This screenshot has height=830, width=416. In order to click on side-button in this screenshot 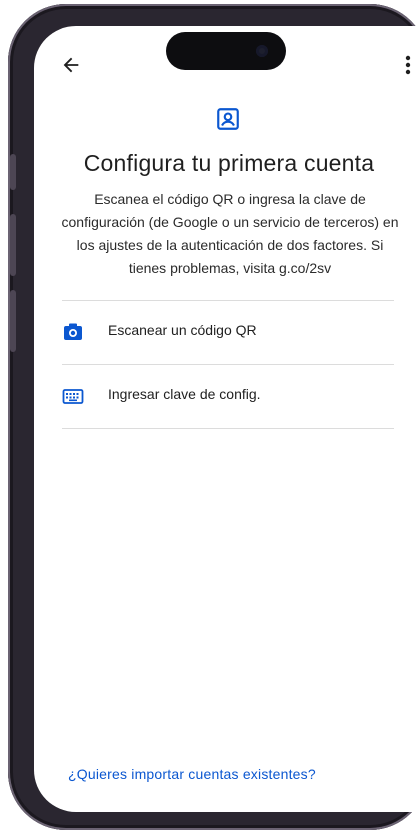, I will do `click(13, 172)`.